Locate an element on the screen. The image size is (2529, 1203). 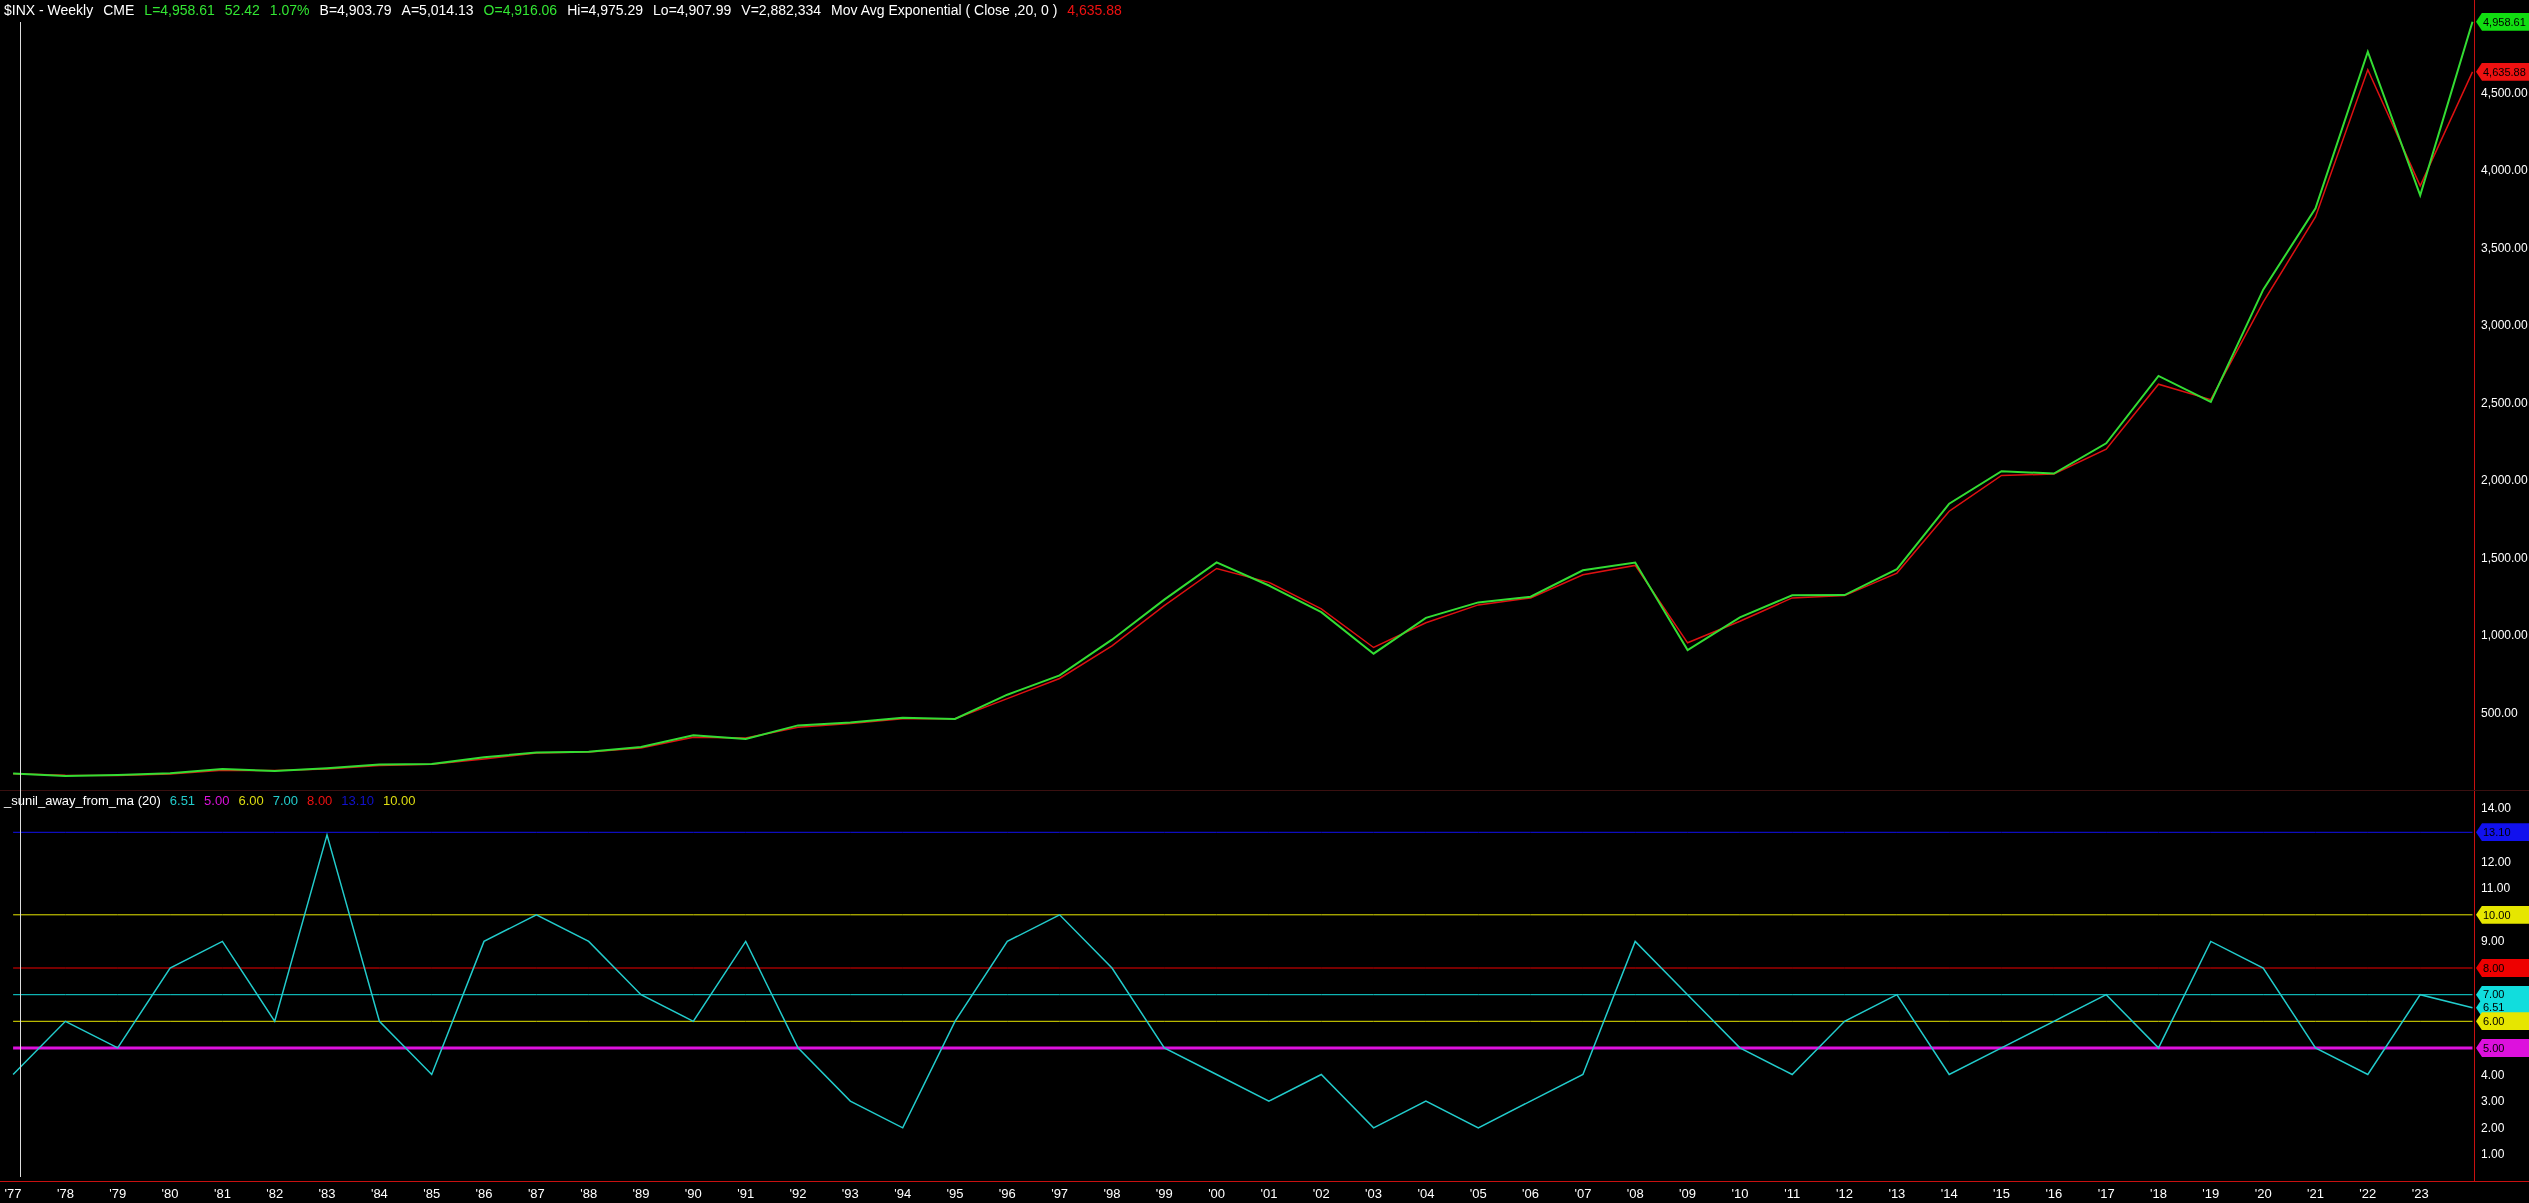
header-text: L=4,958.61 is located at coordinates (179, 10).